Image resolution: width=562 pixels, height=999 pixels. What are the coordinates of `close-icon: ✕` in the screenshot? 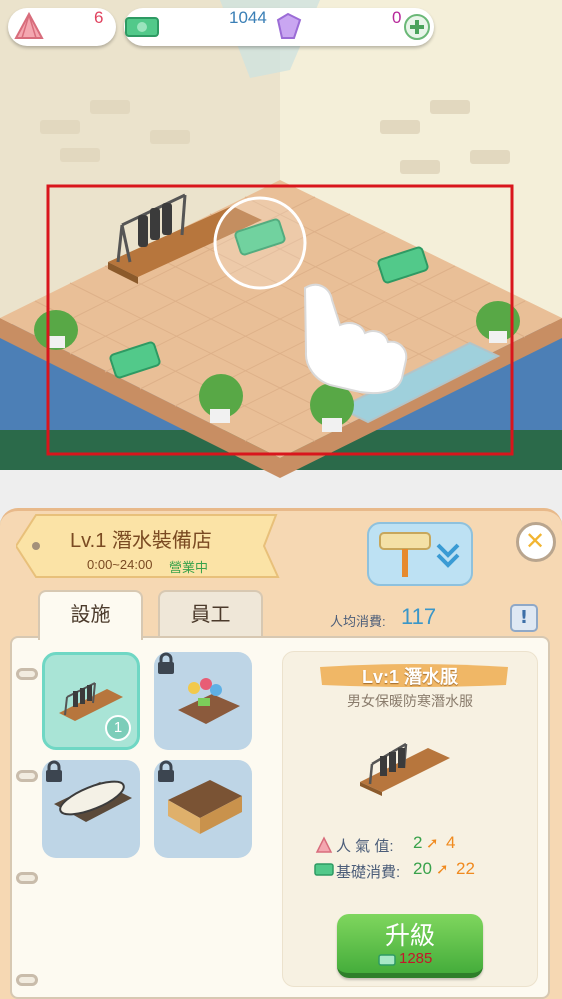 It's located at (535, 541).